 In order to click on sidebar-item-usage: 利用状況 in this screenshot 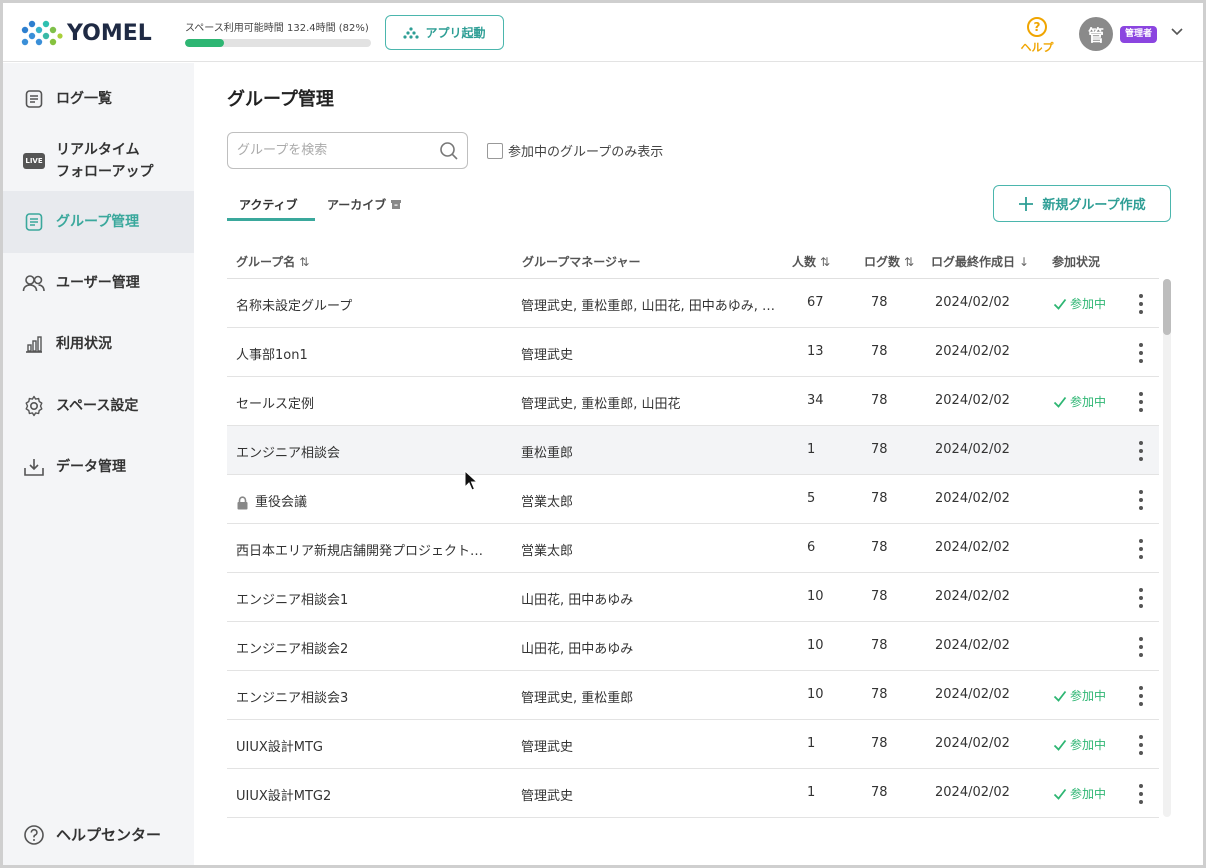, I will do `click(98, 344)`.